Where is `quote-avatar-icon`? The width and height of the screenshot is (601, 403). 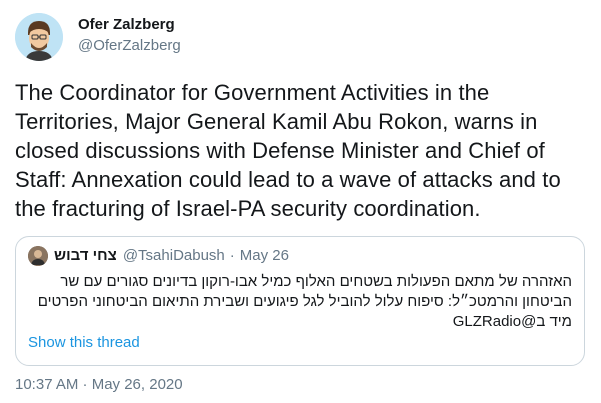
quote-avatar-icon is located at coordinates (38, 256).